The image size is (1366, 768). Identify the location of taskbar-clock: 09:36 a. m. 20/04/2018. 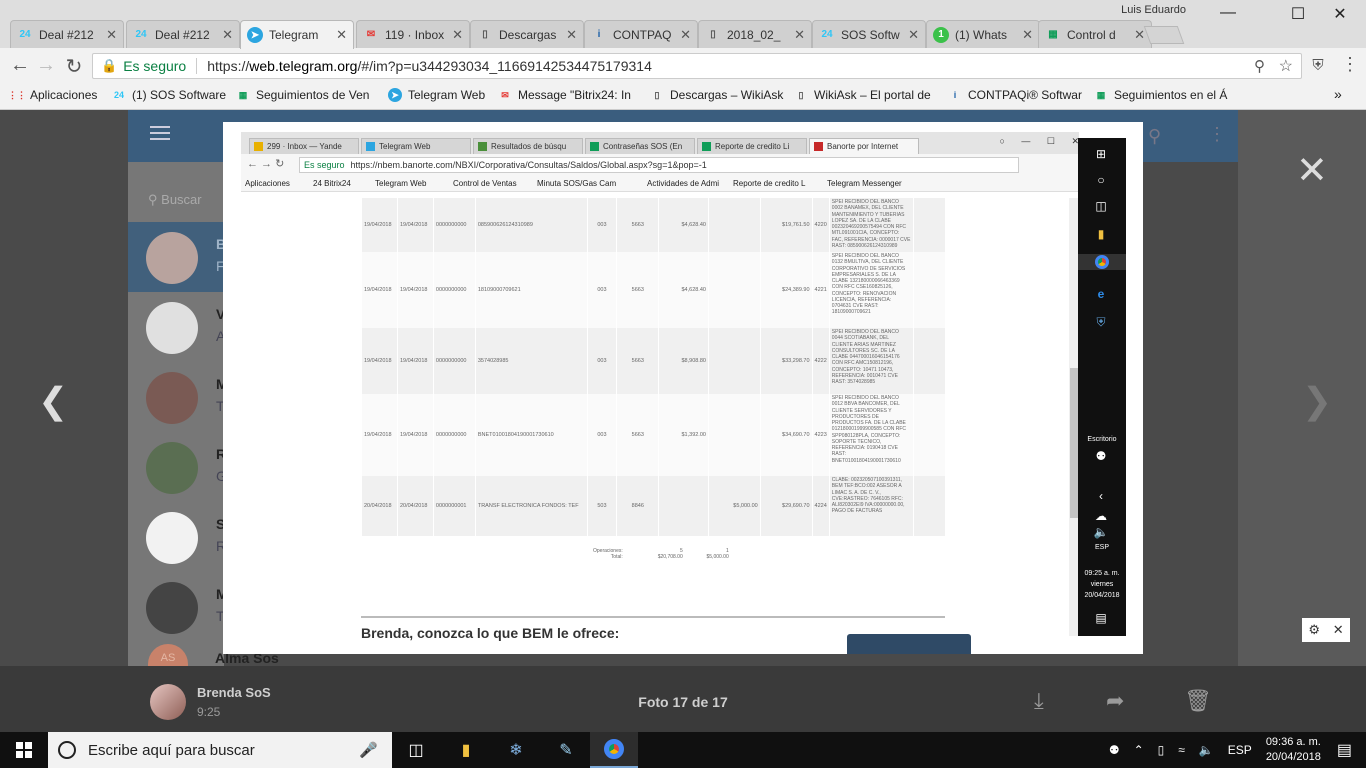
(1293, 750).